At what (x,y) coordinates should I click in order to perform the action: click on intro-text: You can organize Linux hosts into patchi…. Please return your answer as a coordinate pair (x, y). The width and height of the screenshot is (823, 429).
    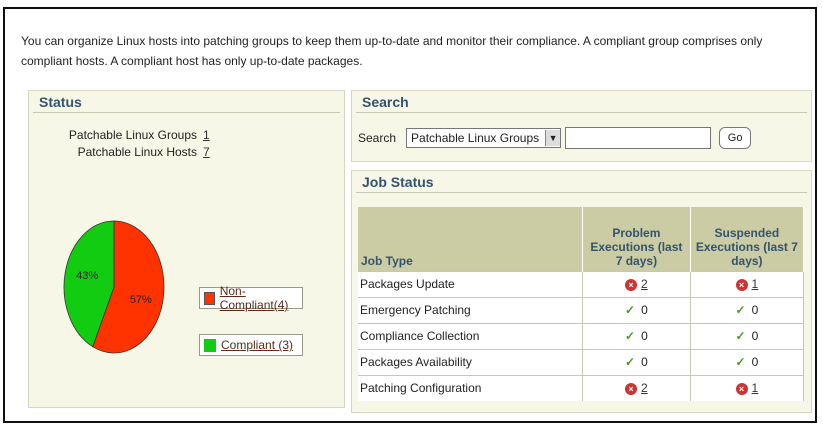
    Looking at the image, I should click on (392, 51).